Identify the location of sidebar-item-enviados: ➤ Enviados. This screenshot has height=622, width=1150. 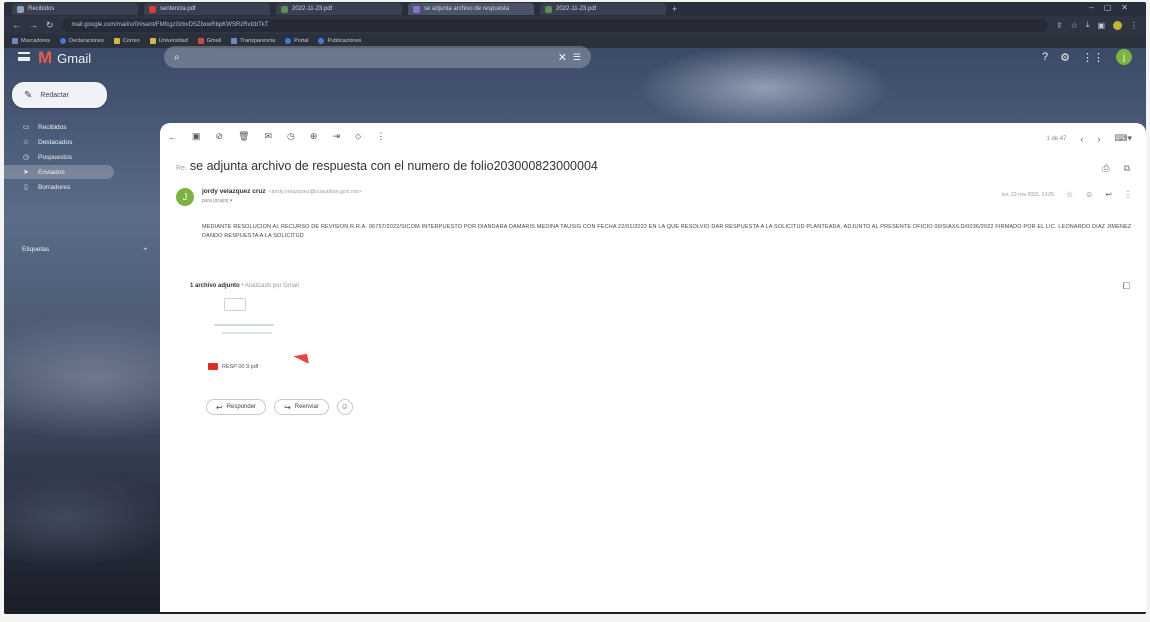
(59, 172).